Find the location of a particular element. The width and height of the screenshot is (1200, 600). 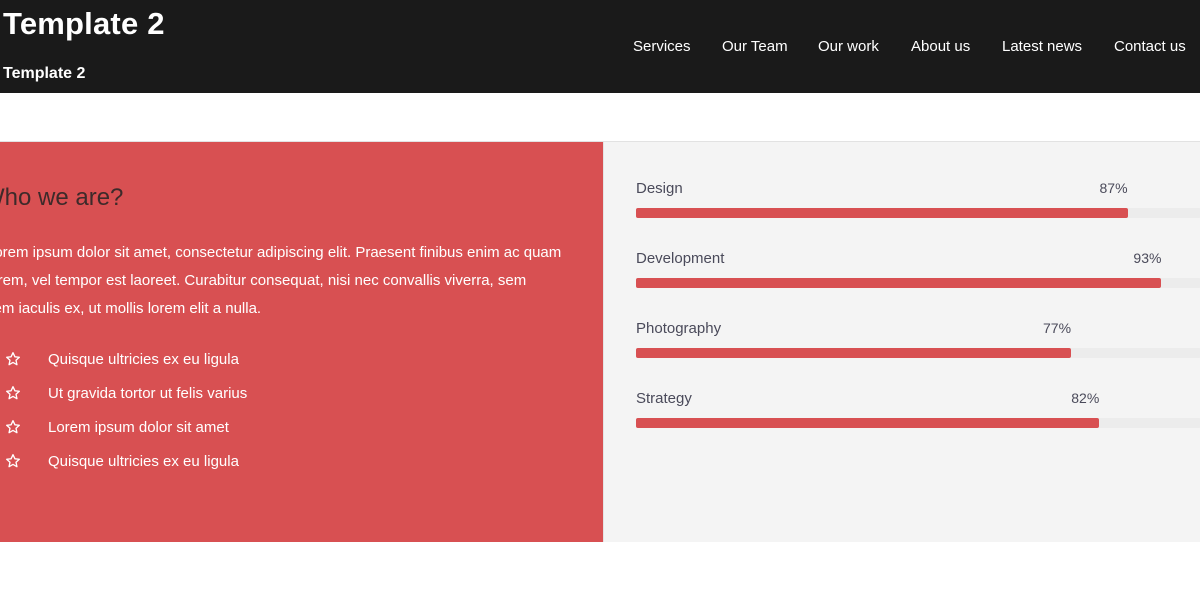

skill-strategy: Strategy 82% is located at coordinates (918, 415).